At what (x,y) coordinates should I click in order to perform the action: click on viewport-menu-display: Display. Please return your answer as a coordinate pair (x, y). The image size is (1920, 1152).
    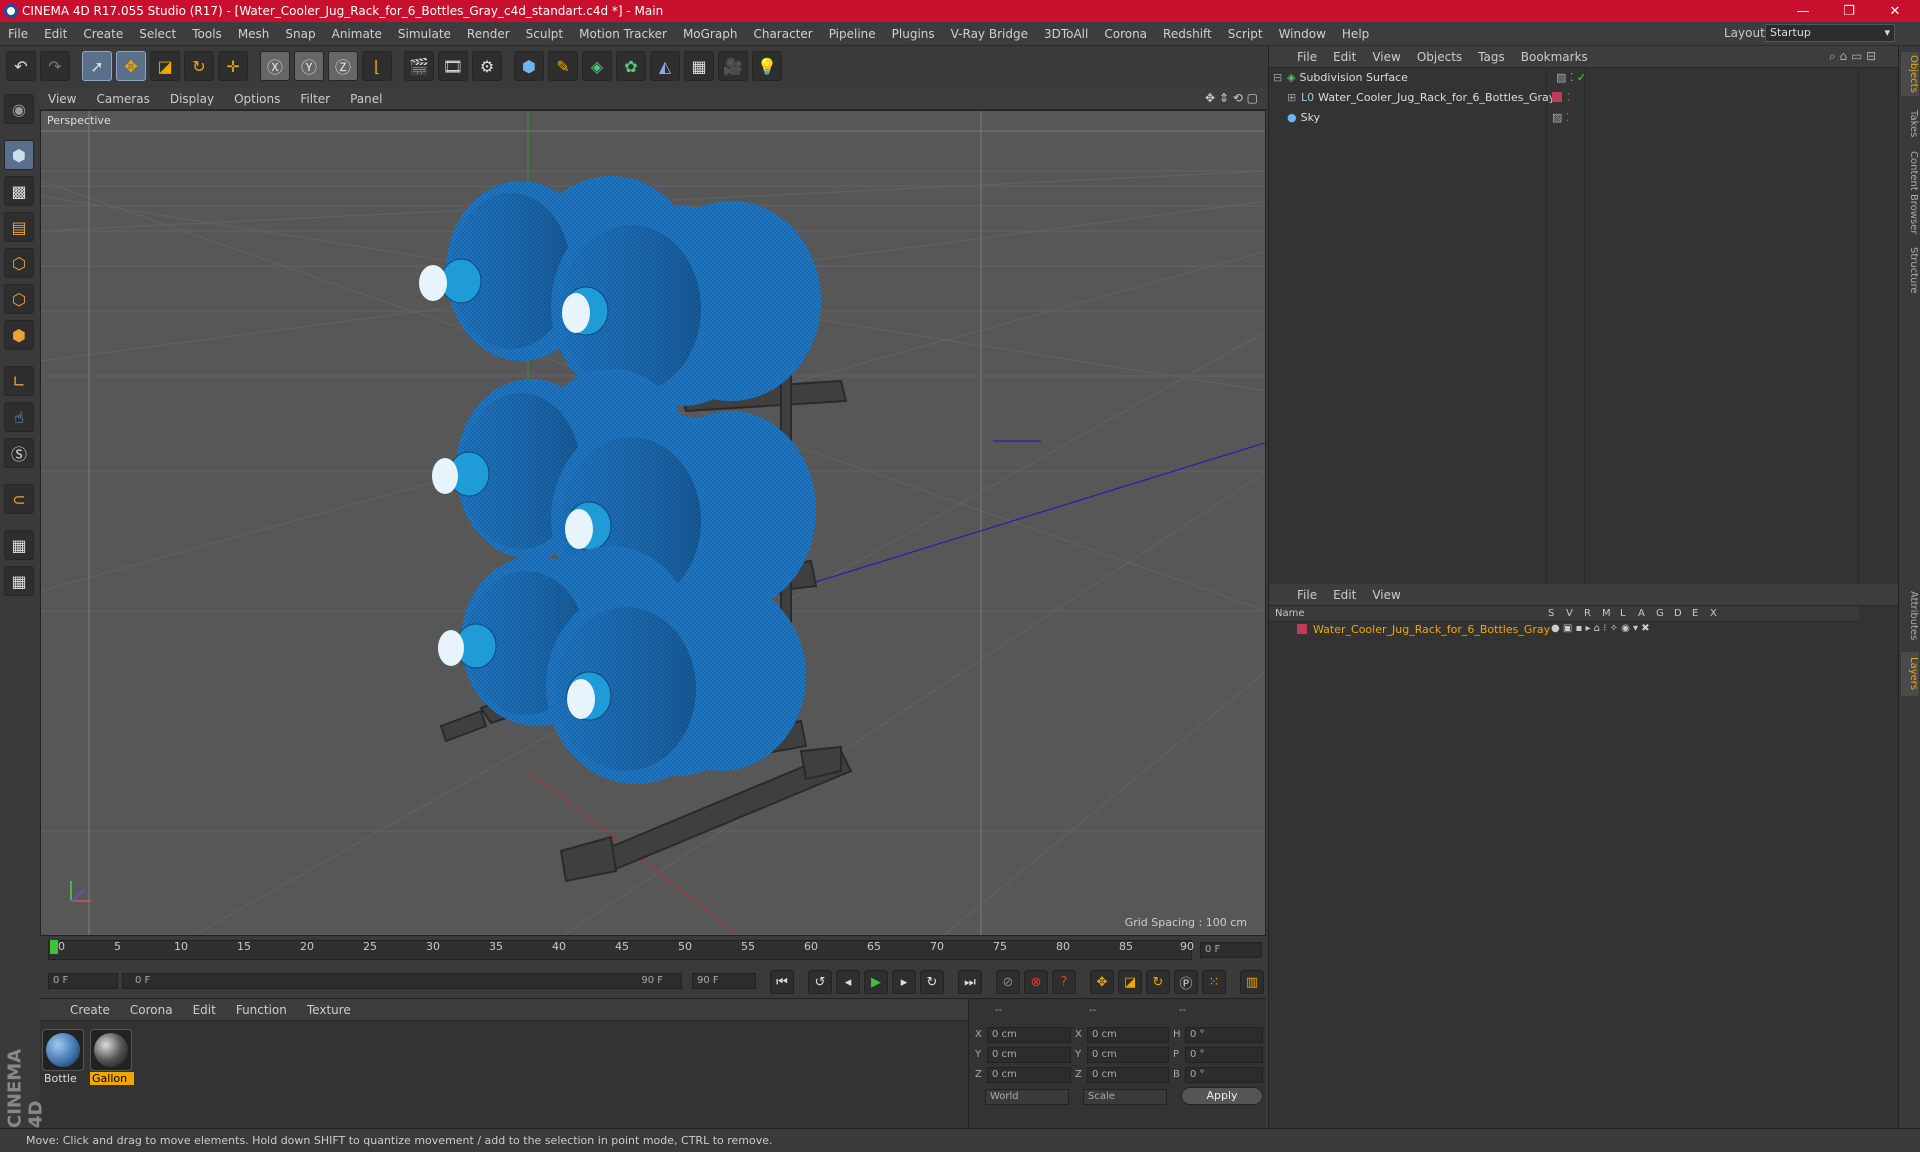
    Looking at the image, I should click on (192, 99).